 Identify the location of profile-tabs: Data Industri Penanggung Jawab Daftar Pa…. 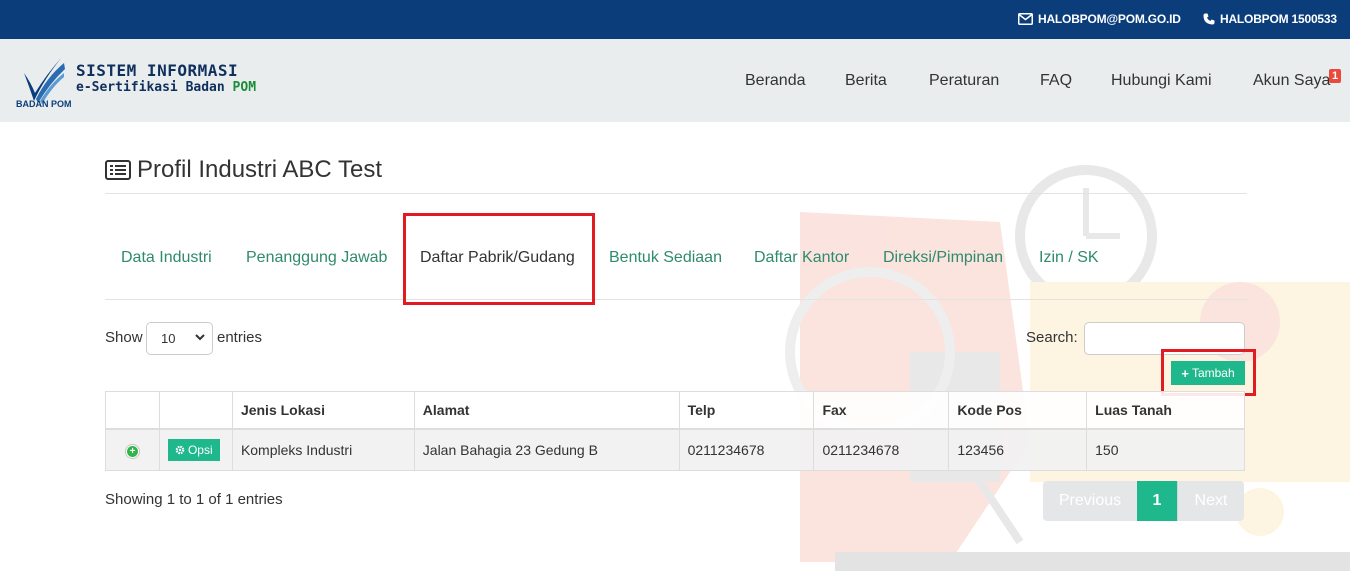
(676, 257).